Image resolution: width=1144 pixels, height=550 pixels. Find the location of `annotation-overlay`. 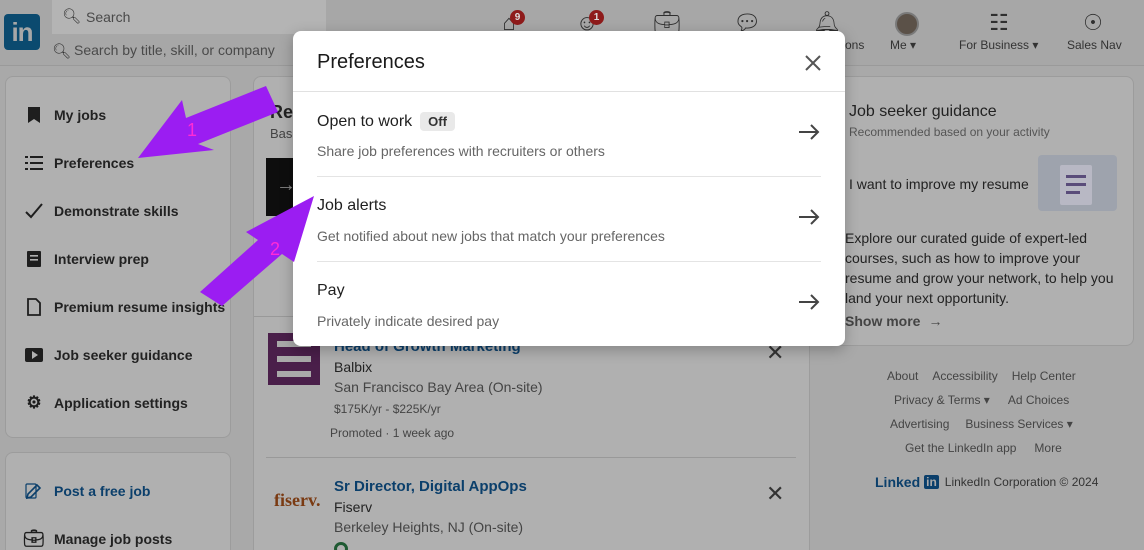

annotation-overlay is located at coordinates (226, 196).